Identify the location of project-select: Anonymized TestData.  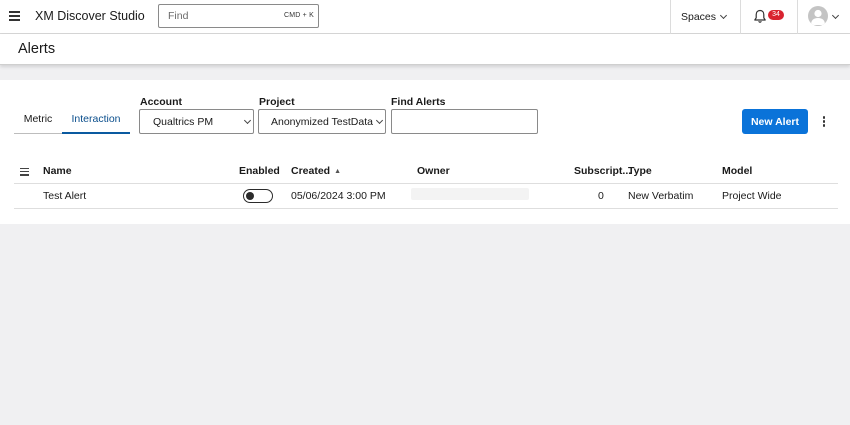
(322, 121).